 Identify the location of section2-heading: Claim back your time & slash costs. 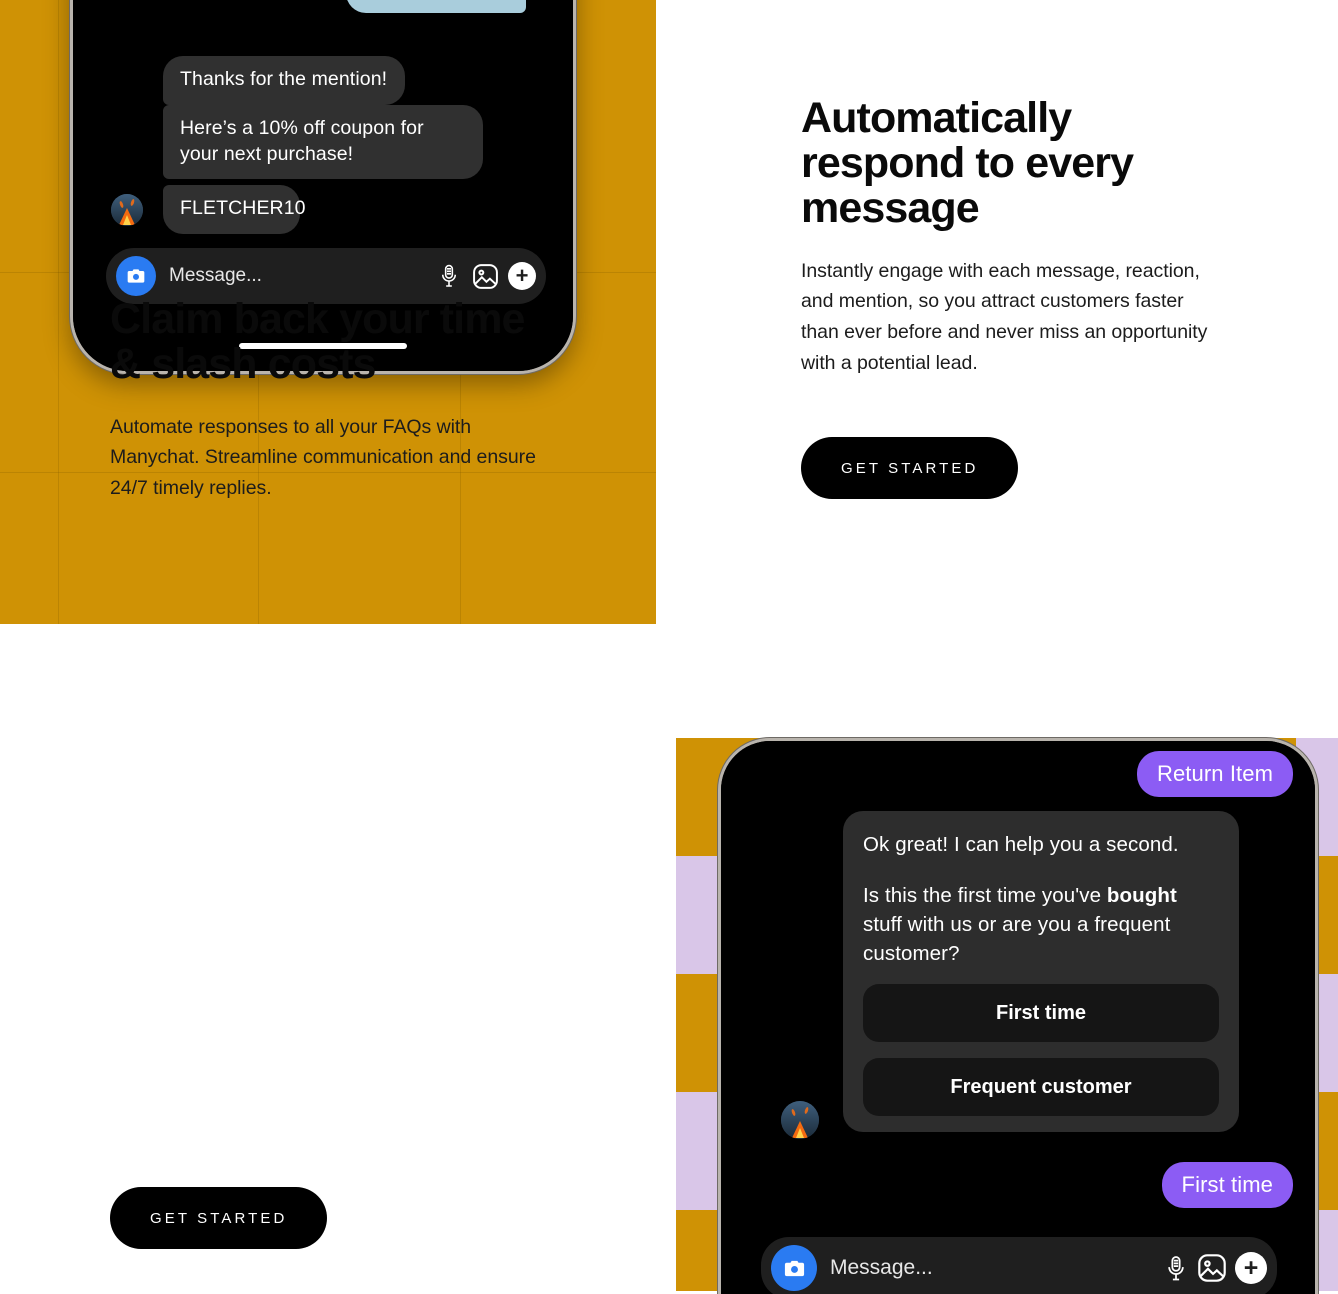
(317, 341).